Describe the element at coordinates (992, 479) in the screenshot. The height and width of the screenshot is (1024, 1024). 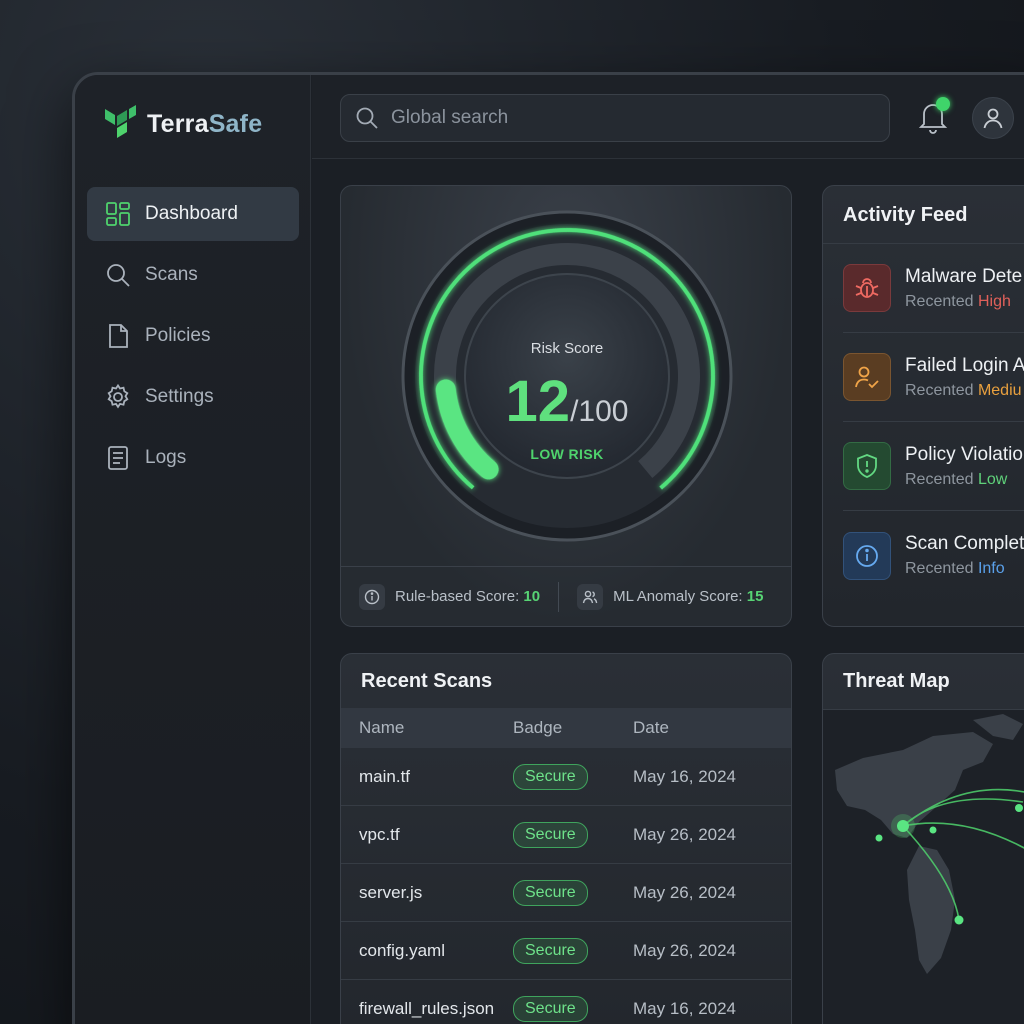
I see `severity-label: Low` at that location.